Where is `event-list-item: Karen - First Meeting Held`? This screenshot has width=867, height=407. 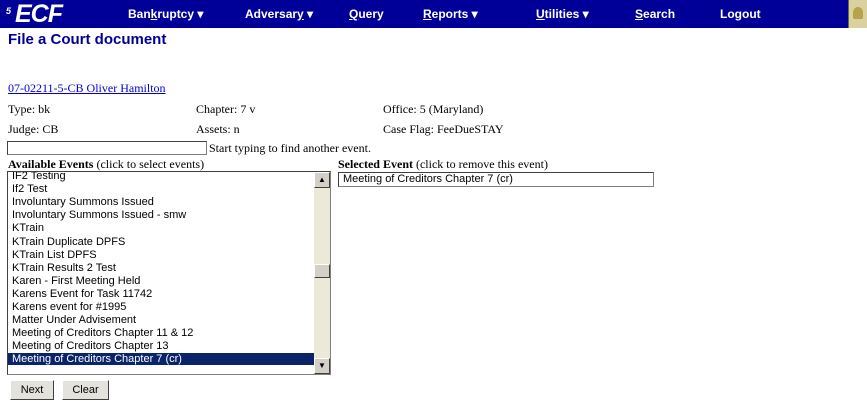 event-list-item: Karen - First Meeting Held is located at coordinates (162, 281).